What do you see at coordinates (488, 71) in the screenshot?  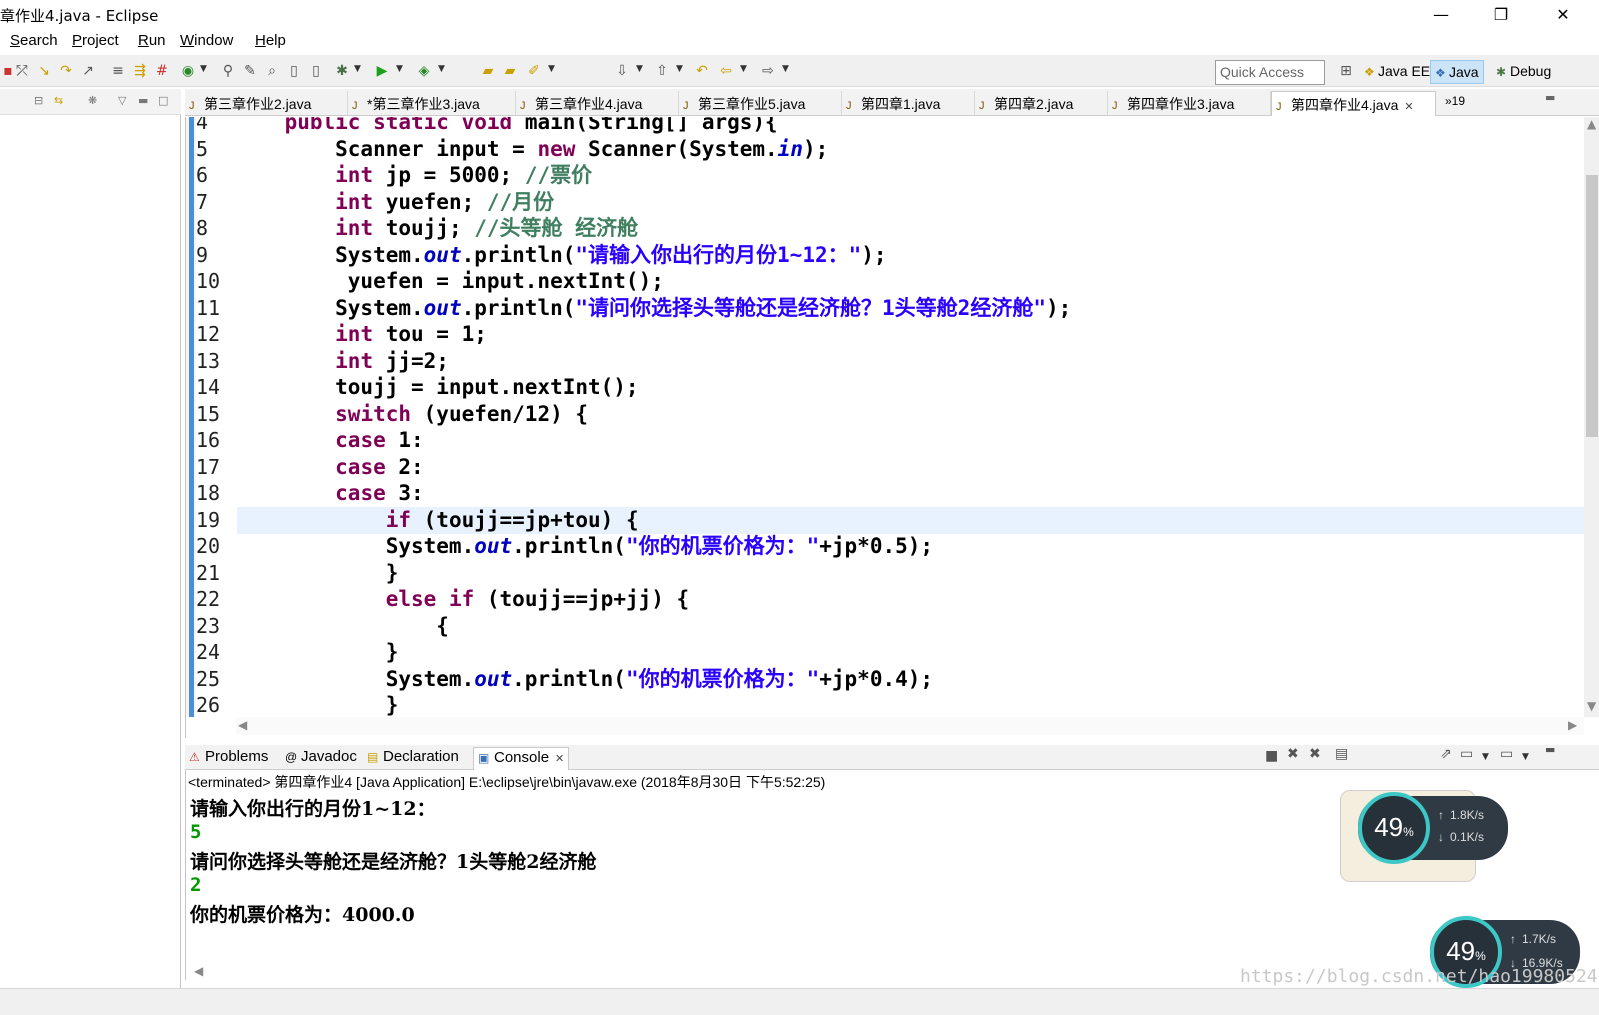 I see `open-folder-icon: ▰` at bounding box center [488, 71].